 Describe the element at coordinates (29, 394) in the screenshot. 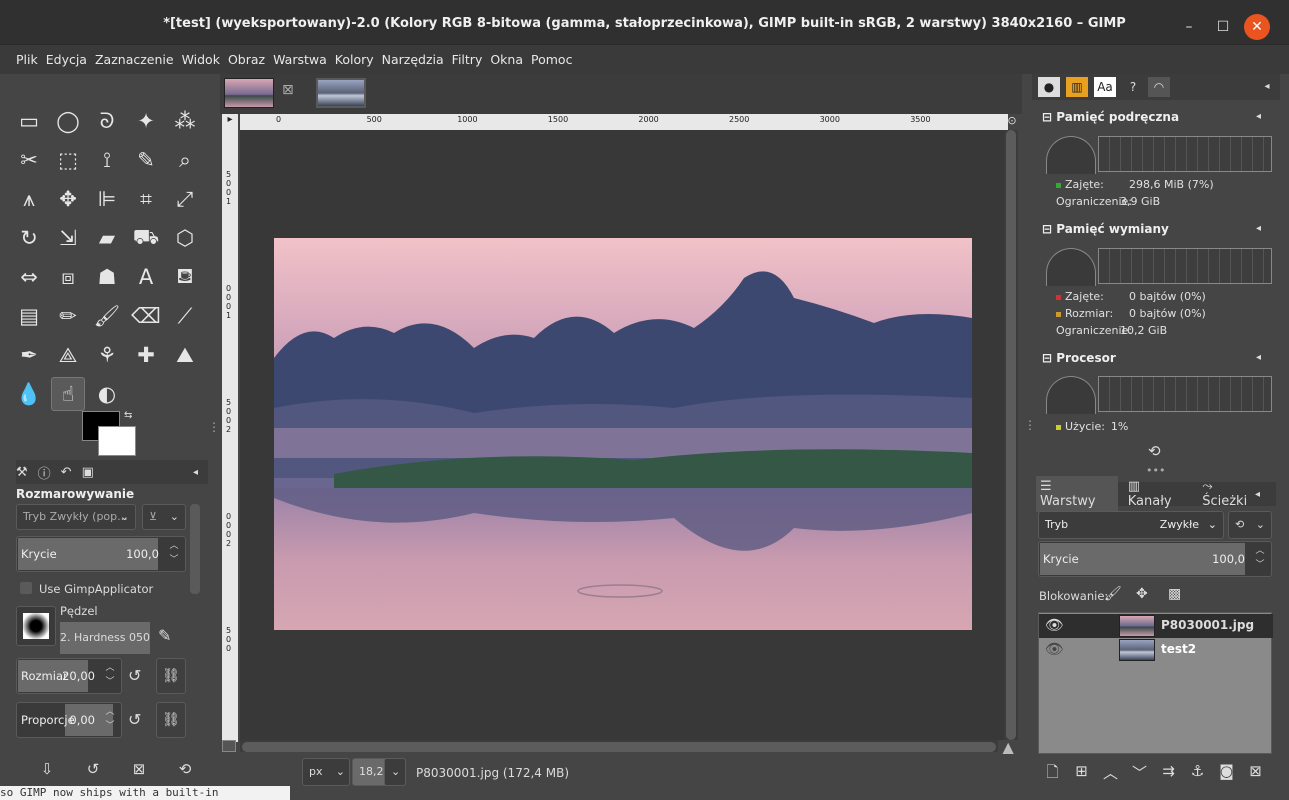

I see `blur-icon: 💧` at that location.